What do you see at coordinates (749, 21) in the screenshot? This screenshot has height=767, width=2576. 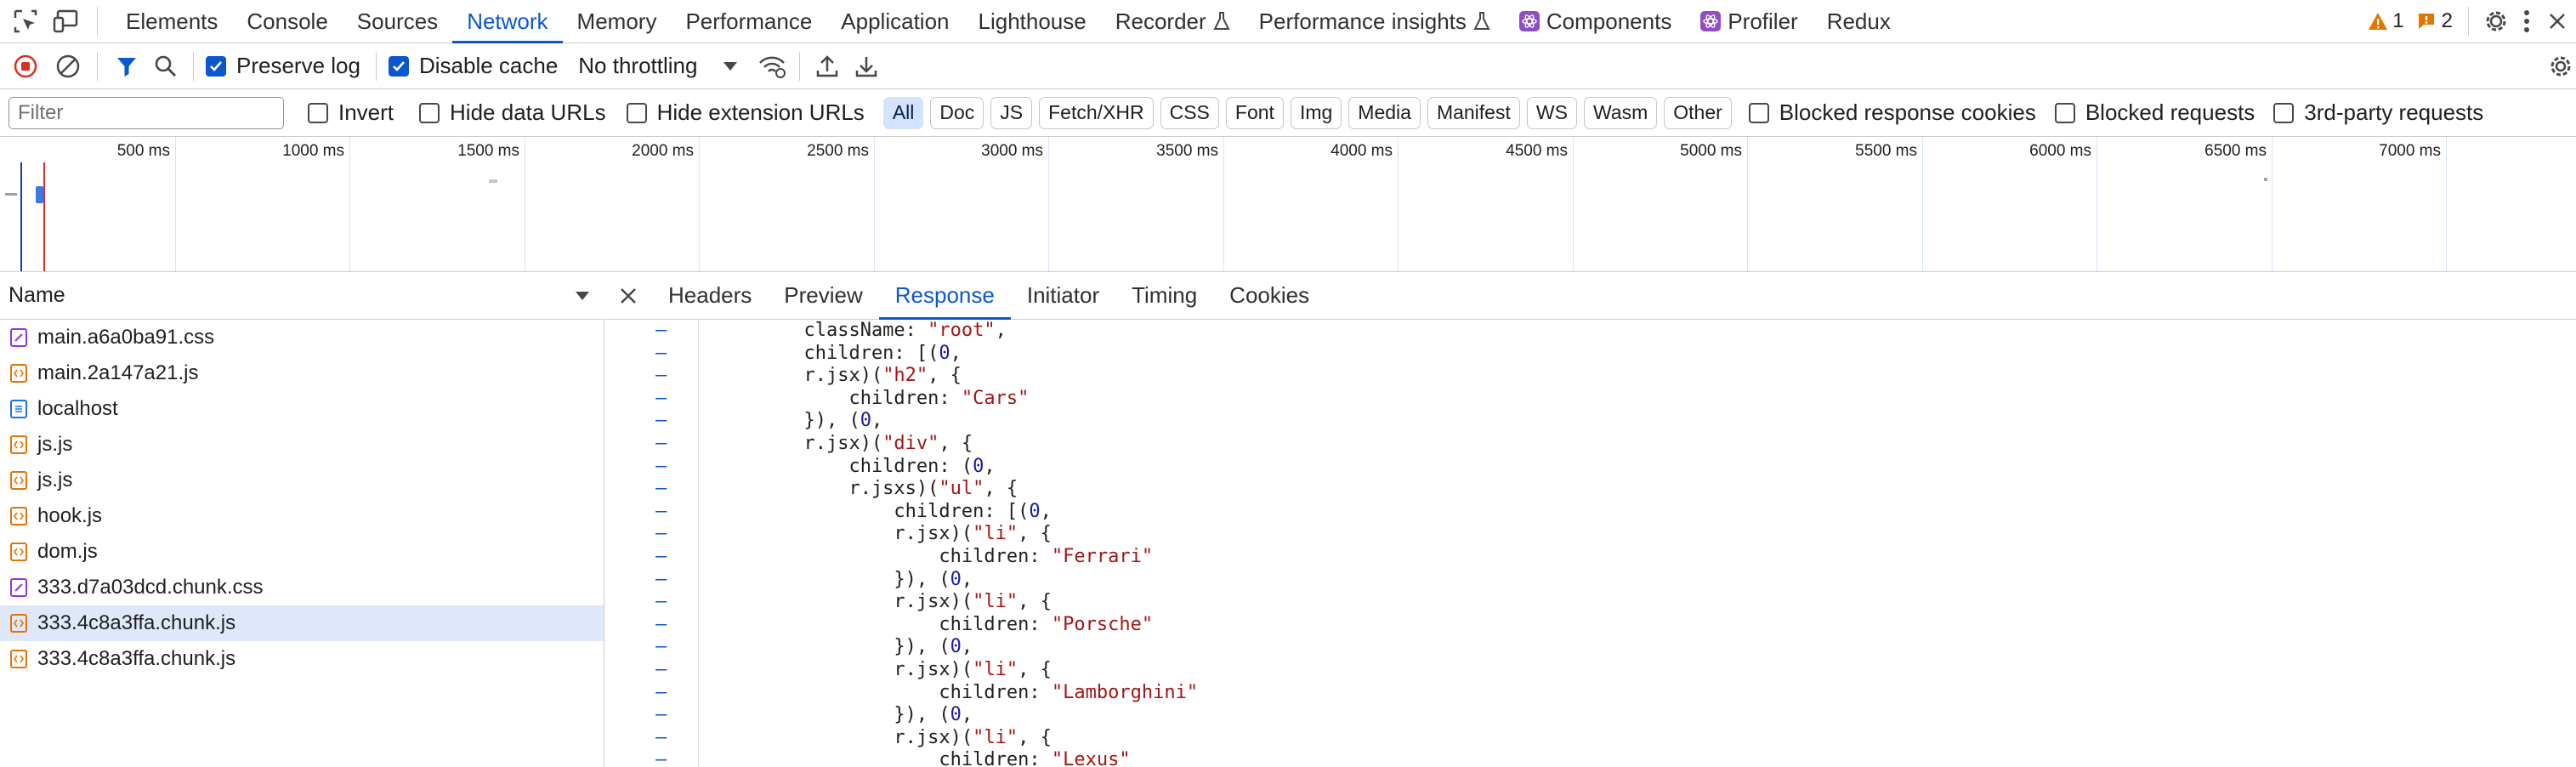 I see `tab-performance: Performance` at bounding box center [749, 21].